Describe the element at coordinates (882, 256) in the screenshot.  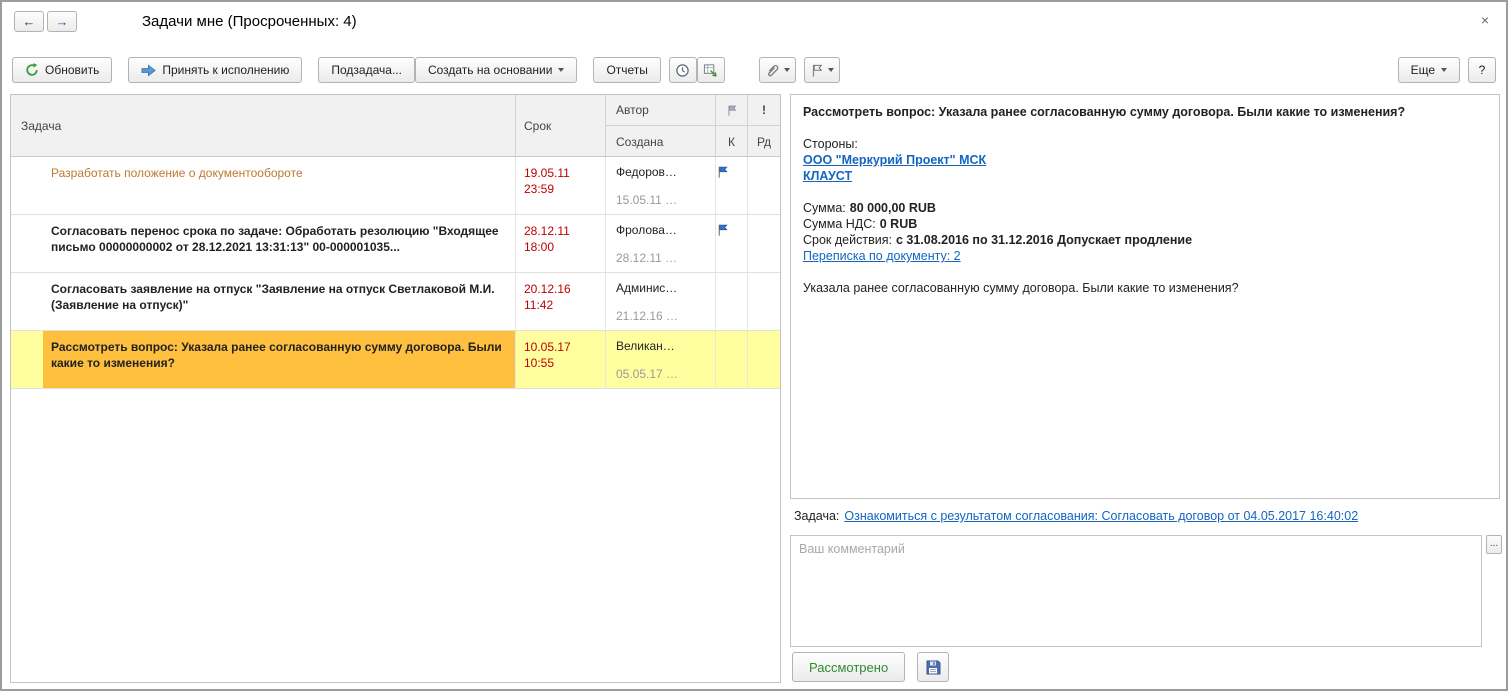
I see `correspondence-link: Переписка по документу: 2` at that location.